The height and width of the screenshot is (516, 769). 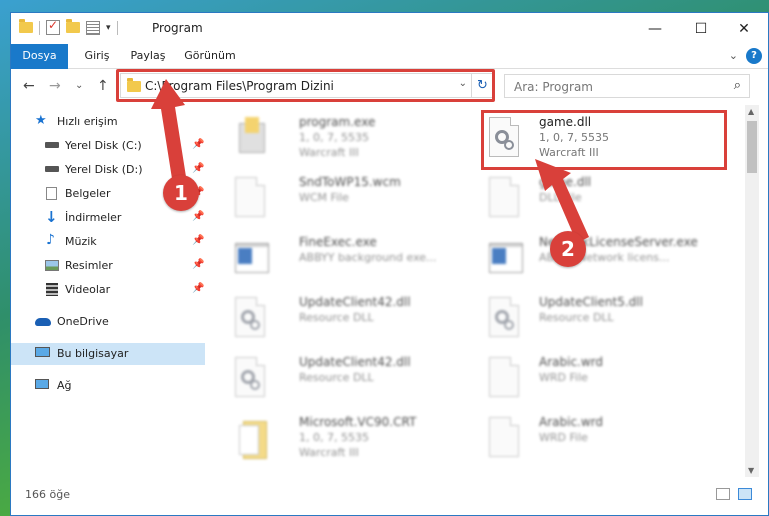 What do you see at coordinates (169, 132) in the screenshot?
I see `arrow-1-icon` at bounding box center [169, 132].